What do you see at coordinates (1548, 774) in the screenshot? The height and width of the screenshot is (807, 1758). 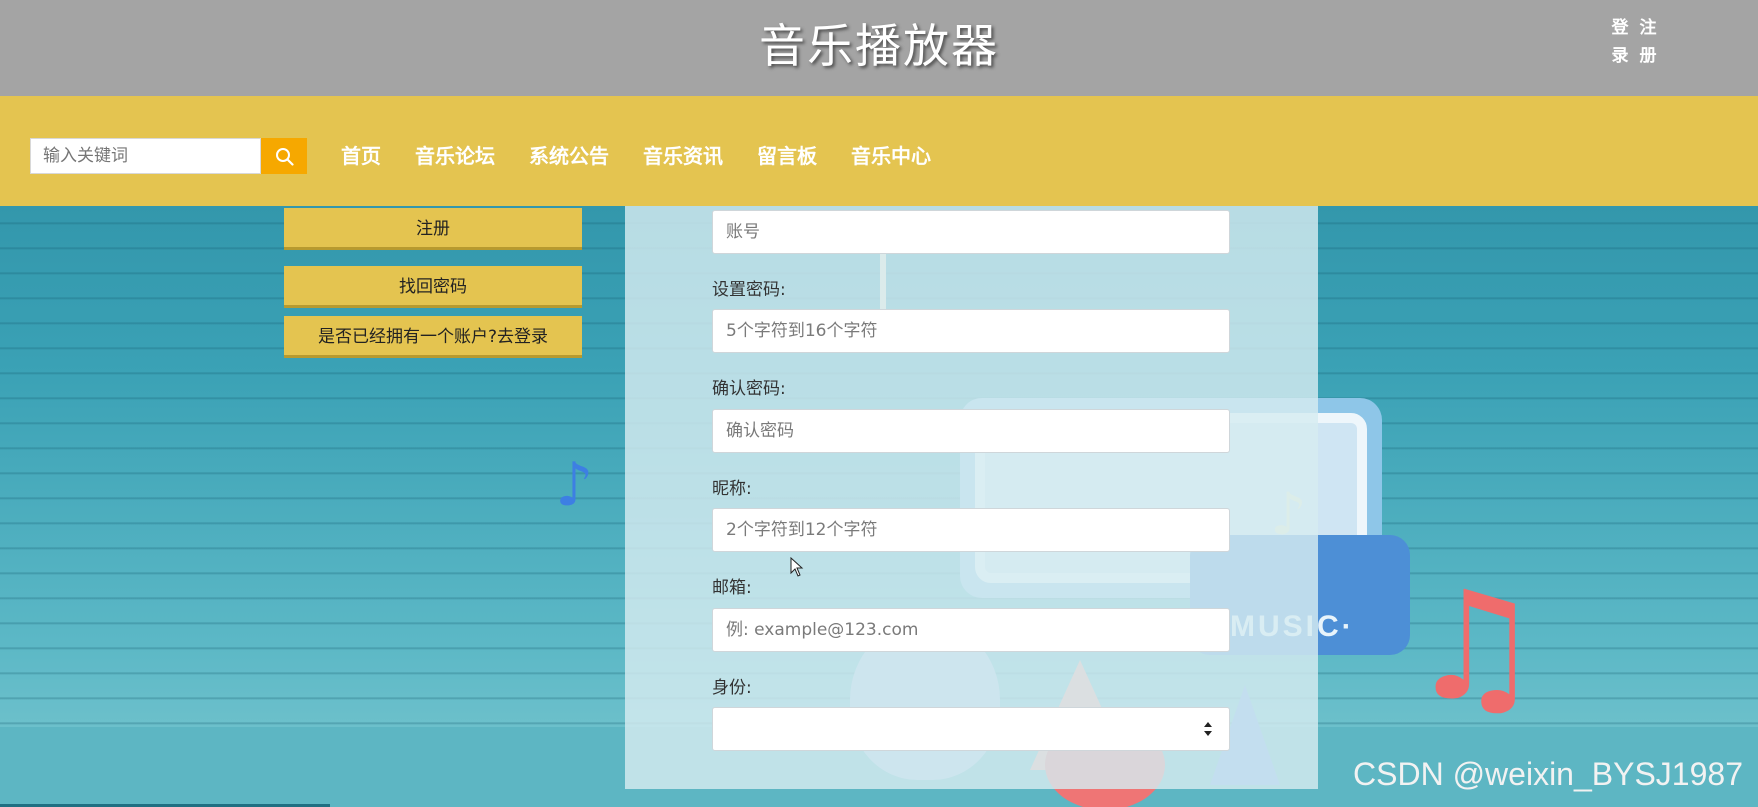 I see `watermark: CSDN @weixin_BYSJ1987` at bounding box center [1548, 774].